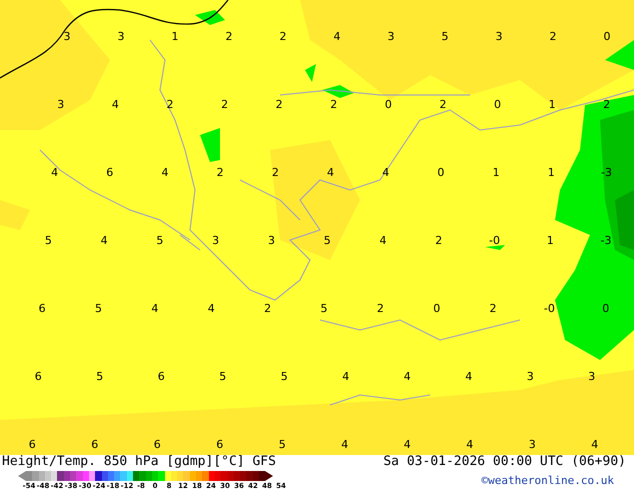 The image size is (634, 490). What do you see at coordinates (548, 480) in the screenshot?
I see `credit-link: ©weatheronline.co.uk` at bounding box center [548, 480].